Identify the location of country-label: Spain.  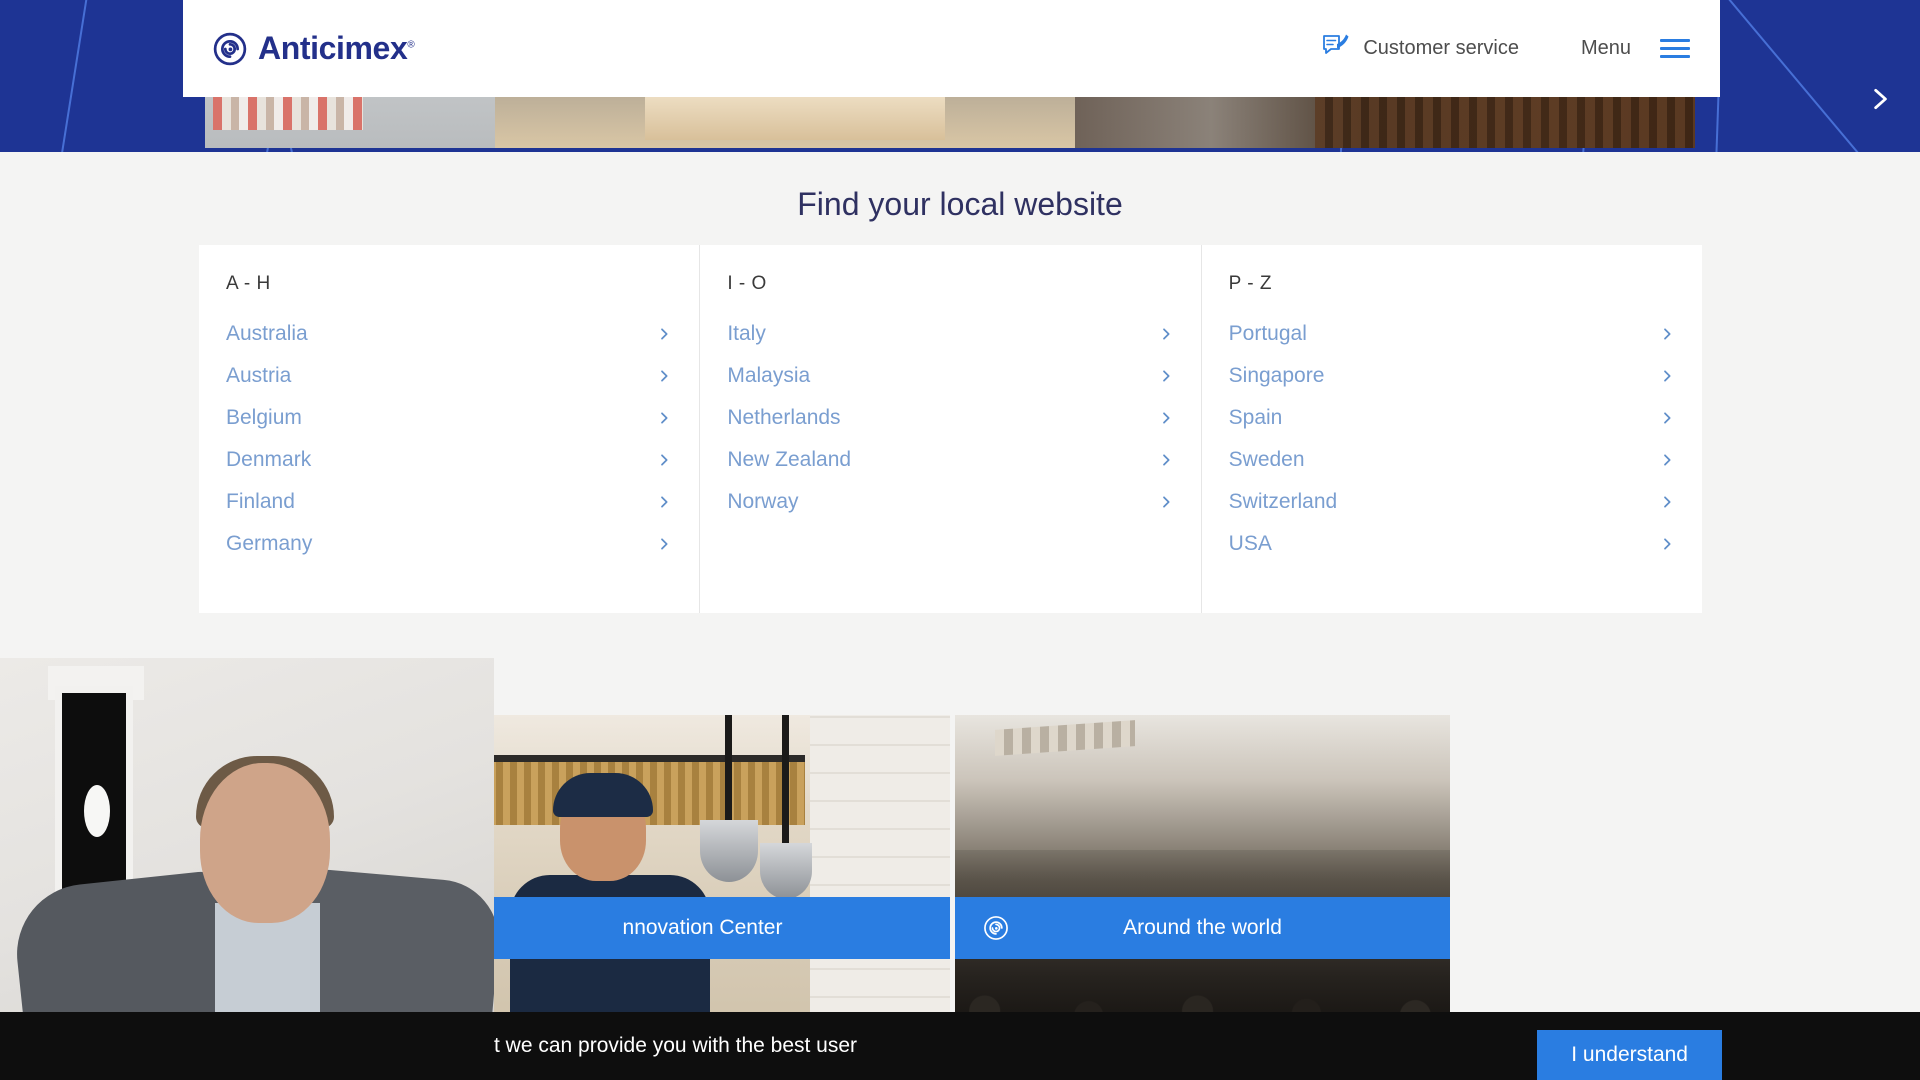
(1255, 417).